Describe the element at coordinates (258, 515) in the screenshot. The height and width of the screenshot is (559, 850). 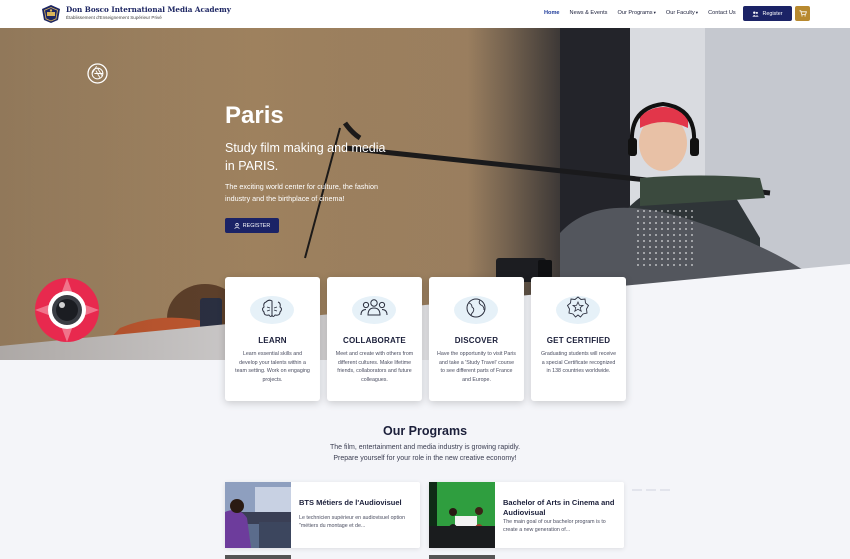
I see `program-image-bts` at that location.